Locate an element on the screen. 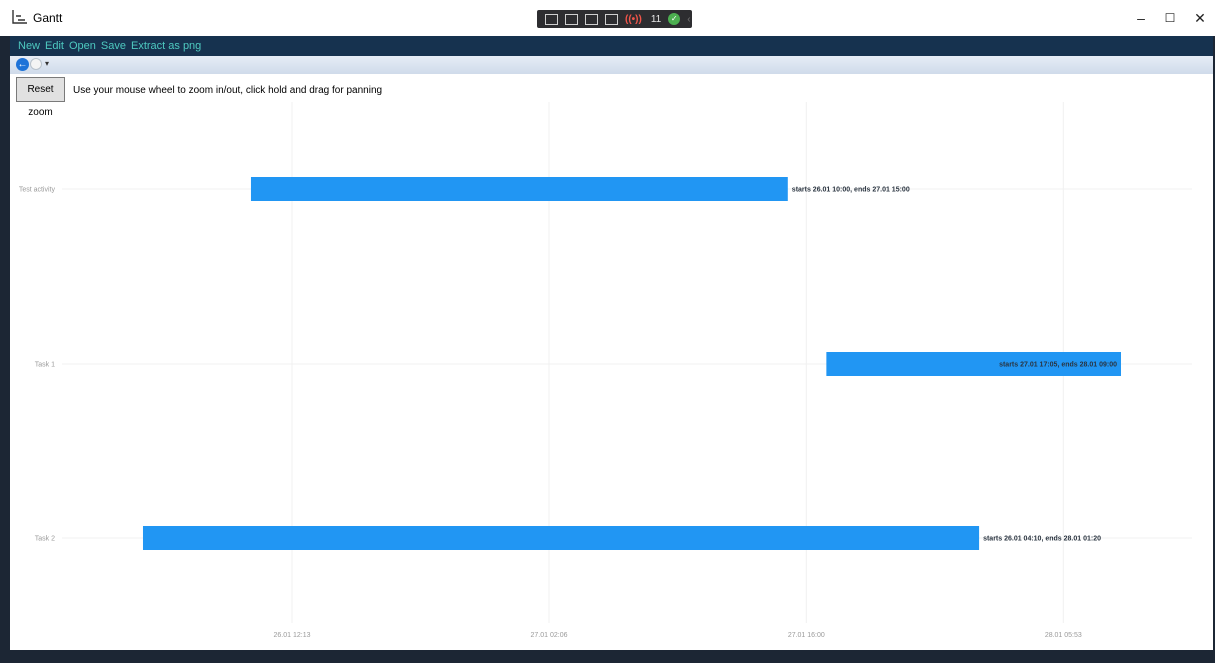  maximize-button: ☐ is located at coordinates (1170, 18).